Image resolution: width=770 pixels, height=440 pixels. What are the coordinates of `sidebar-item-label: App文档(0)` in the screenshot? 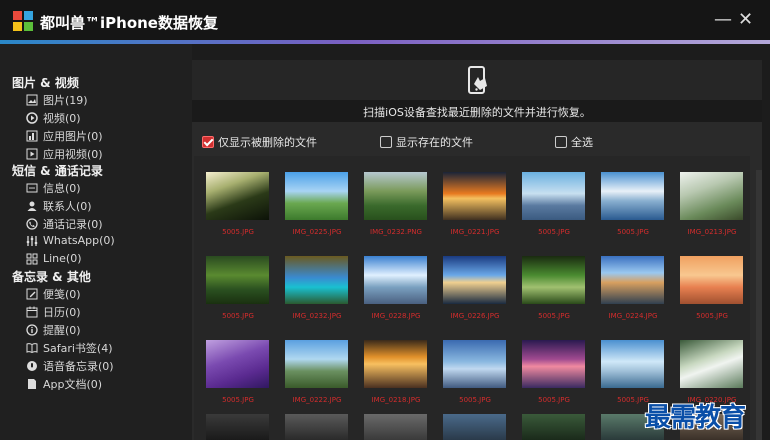 It's located at (73, 384).